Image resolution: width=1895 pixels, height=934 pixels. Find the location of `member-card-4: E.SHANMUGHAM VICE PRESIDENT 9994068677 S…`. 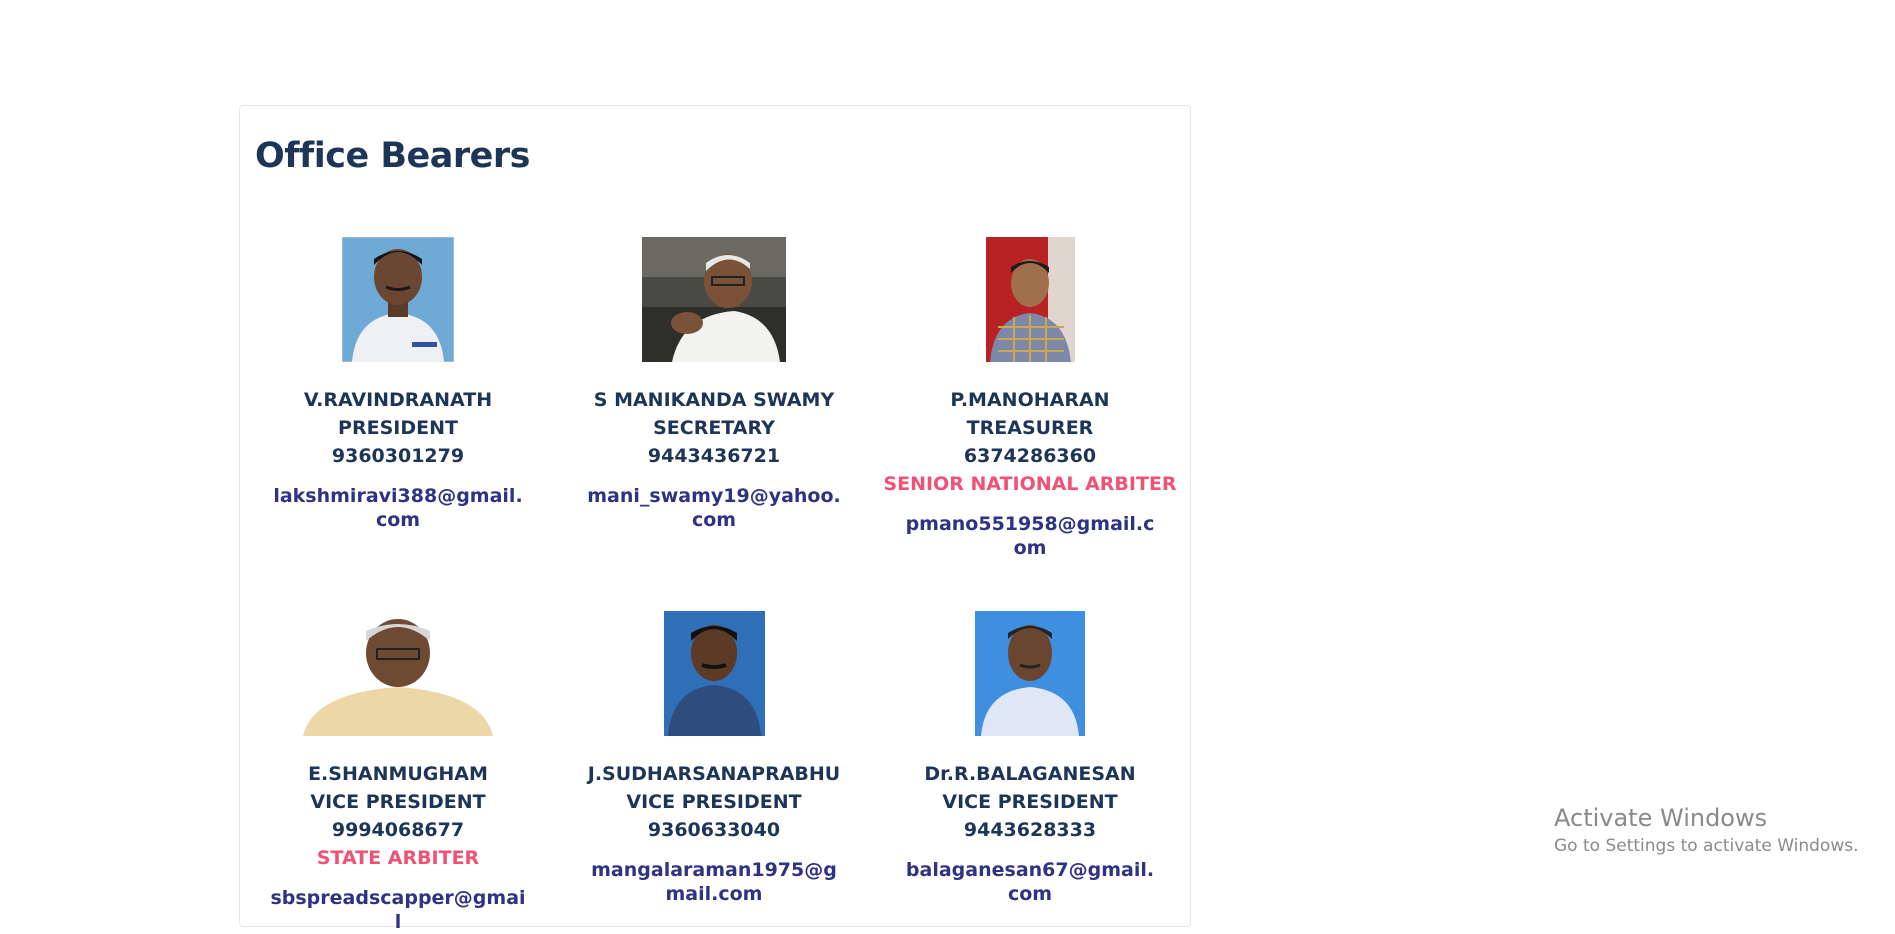

member-card-4: E.SHANMUGHAM VICE PRESIDENT 9994068677 S… is located at coordinates (398, 772).